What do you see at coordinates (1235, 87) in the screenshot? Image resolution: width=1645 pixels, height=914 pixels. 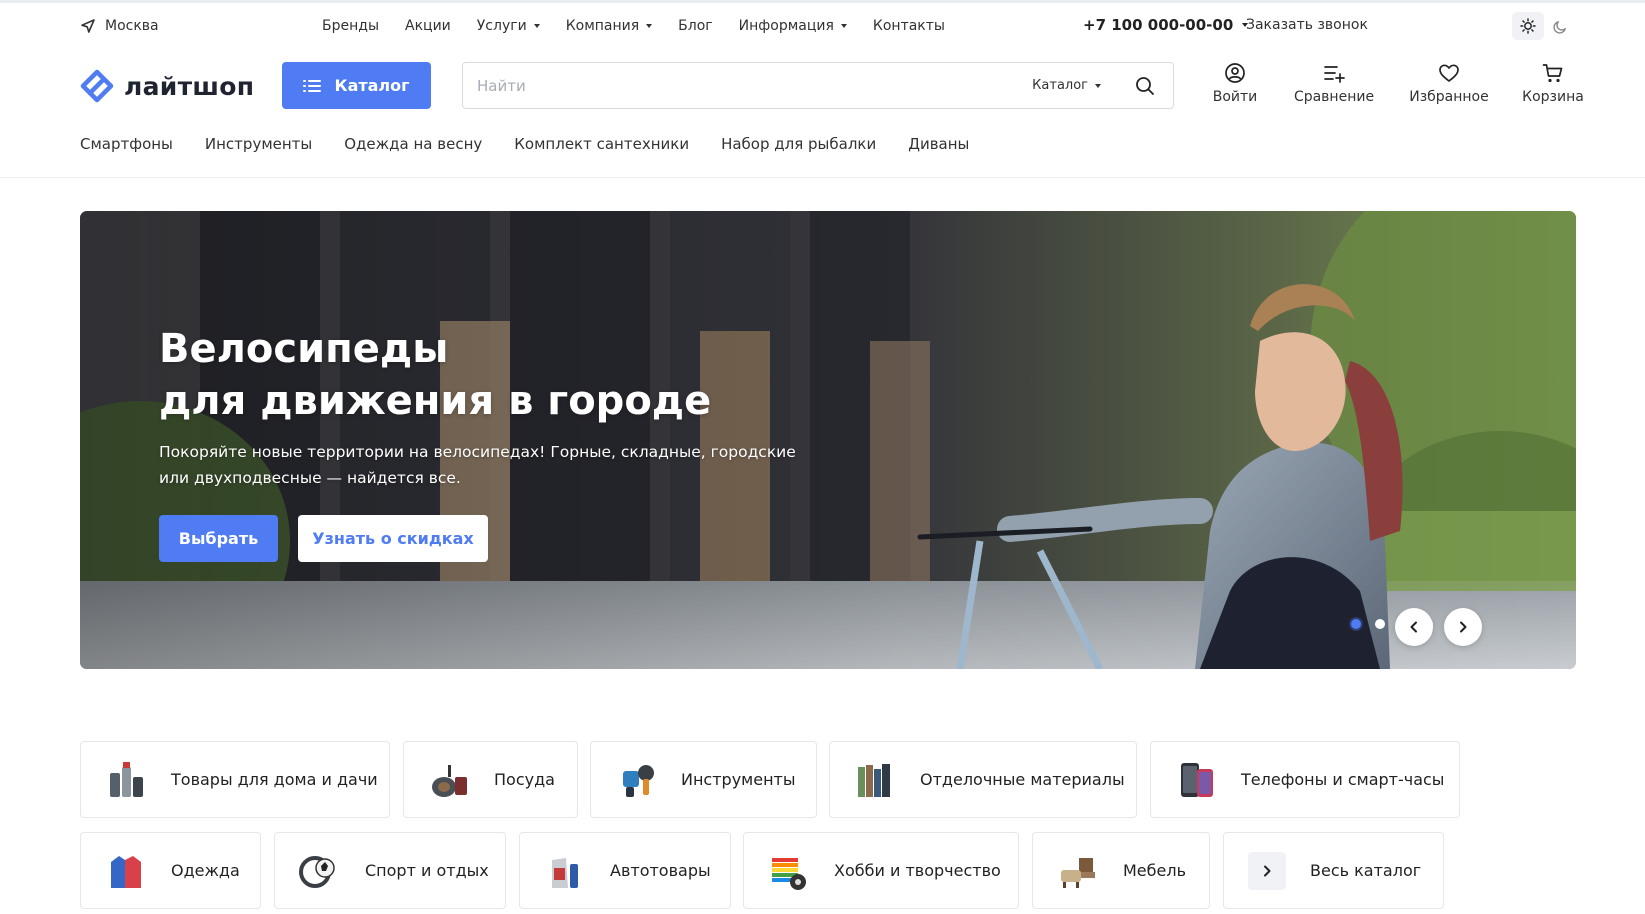 I see `login-button: Войти` at bounding box center [1235, 87].